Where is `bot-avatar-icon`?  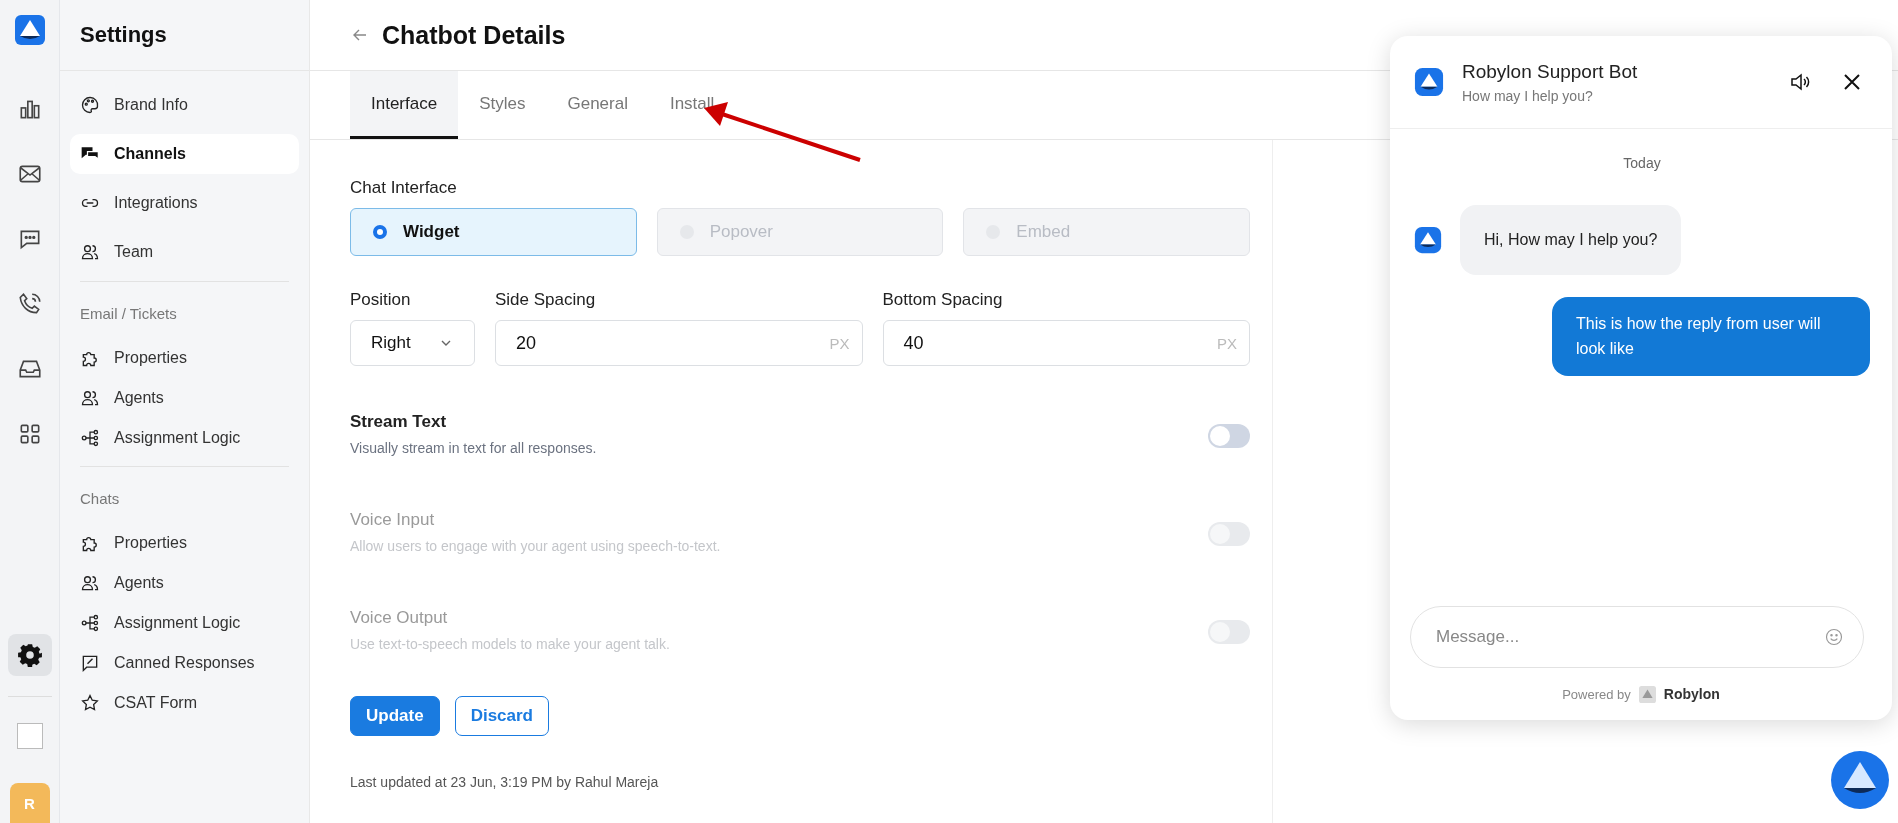
bot-avatar-icon is located at coordinates (1428, 239).